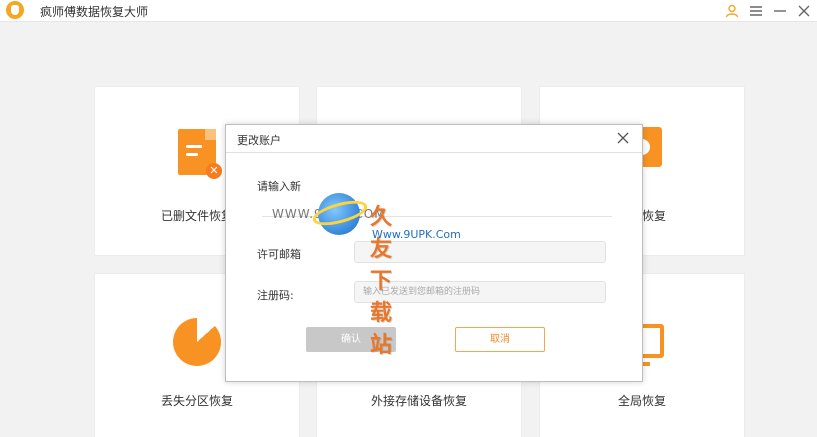  I want to click on menu-icon, so click(756, 11).